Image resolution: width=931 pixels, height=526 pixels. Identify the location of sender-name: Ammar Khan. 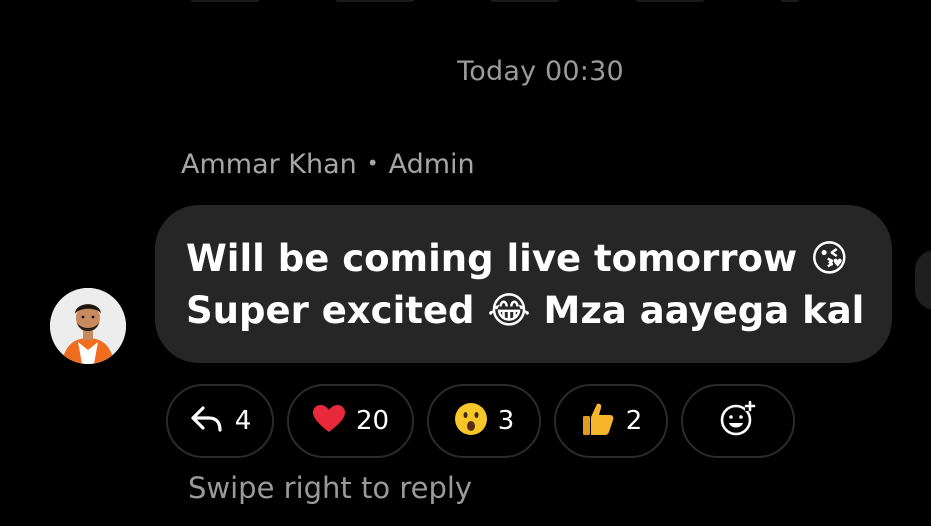
(269, 164).